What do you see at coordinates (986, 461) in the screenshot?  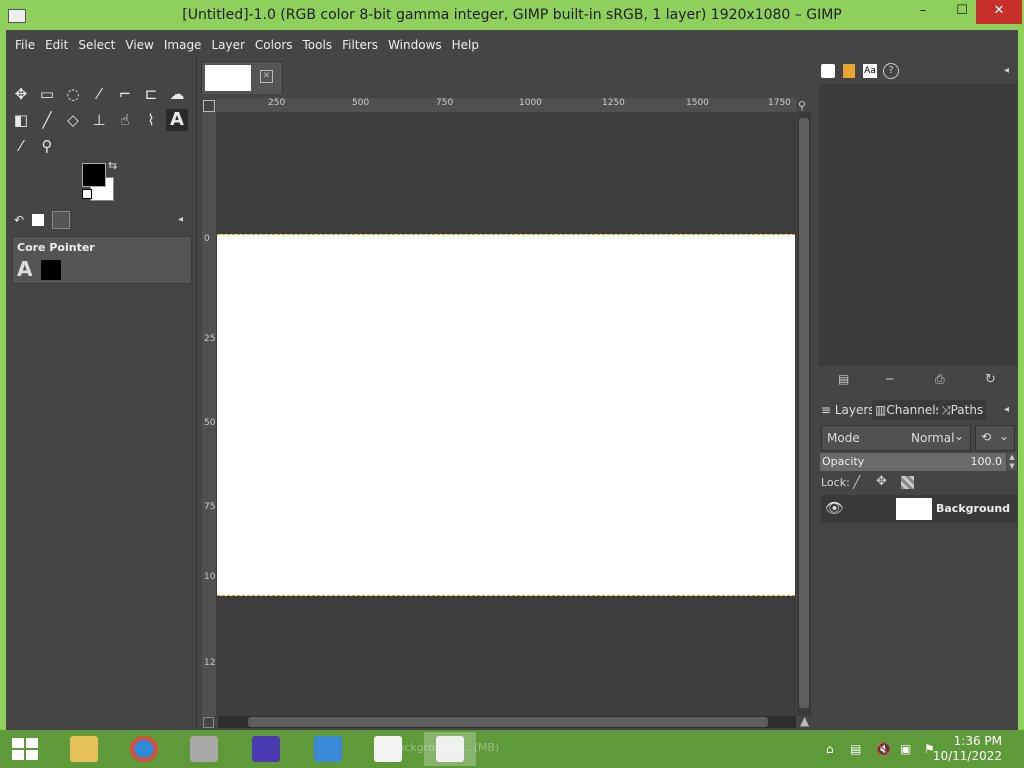 I see `opacity-value: 100.0` at bounding box center [986, 461].